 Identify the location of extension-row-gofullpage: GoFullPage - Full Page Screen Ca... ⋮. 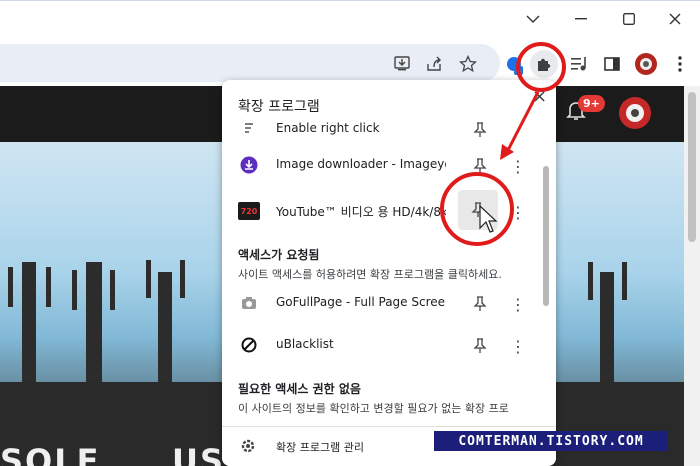
(389, 304).